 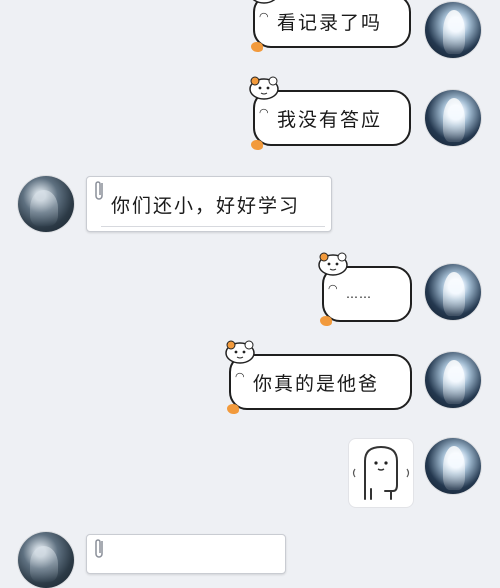 I want to click on message-bubble: 你们还小，好好学习, so click(x=209, y=204).